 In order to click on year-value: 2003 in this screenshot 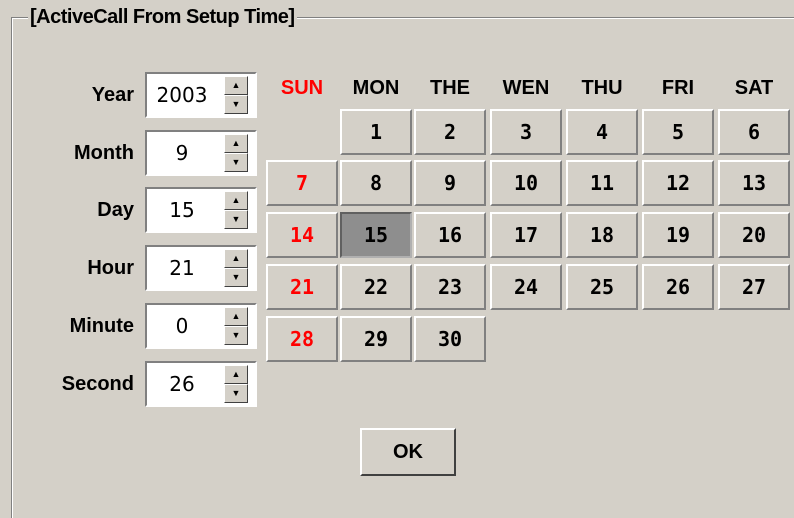, I will do `click(182, 95)`.